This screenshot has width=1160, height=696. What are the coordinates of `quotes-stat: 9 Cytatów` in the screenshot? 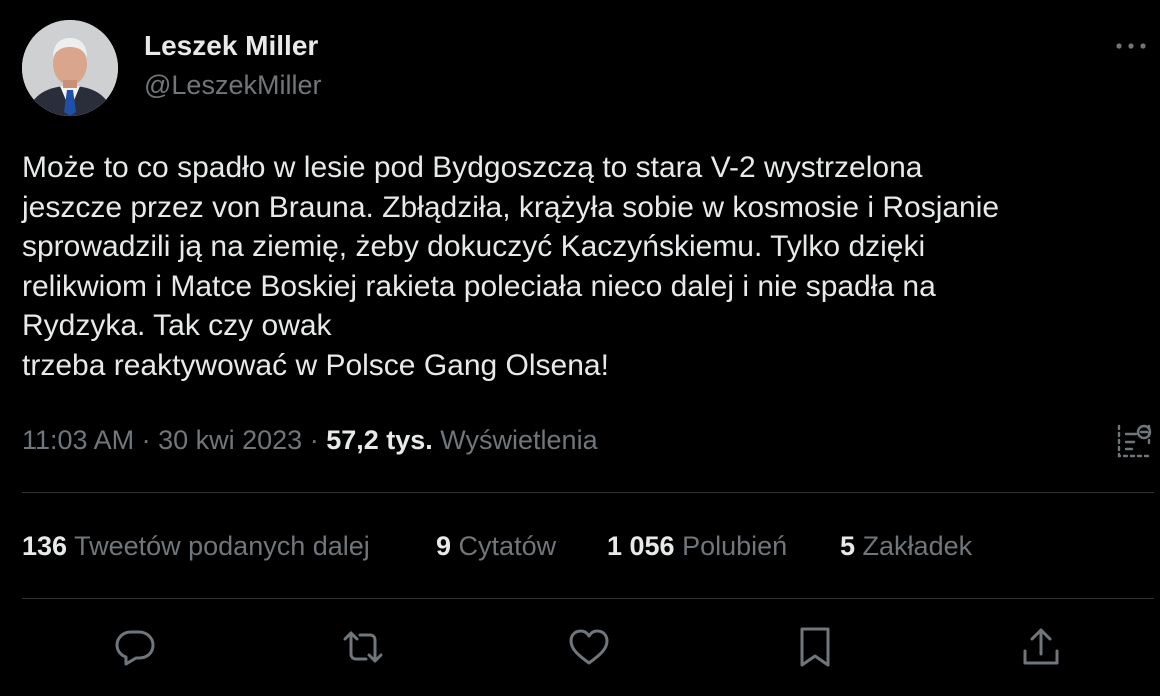 It's located at (496, 546).